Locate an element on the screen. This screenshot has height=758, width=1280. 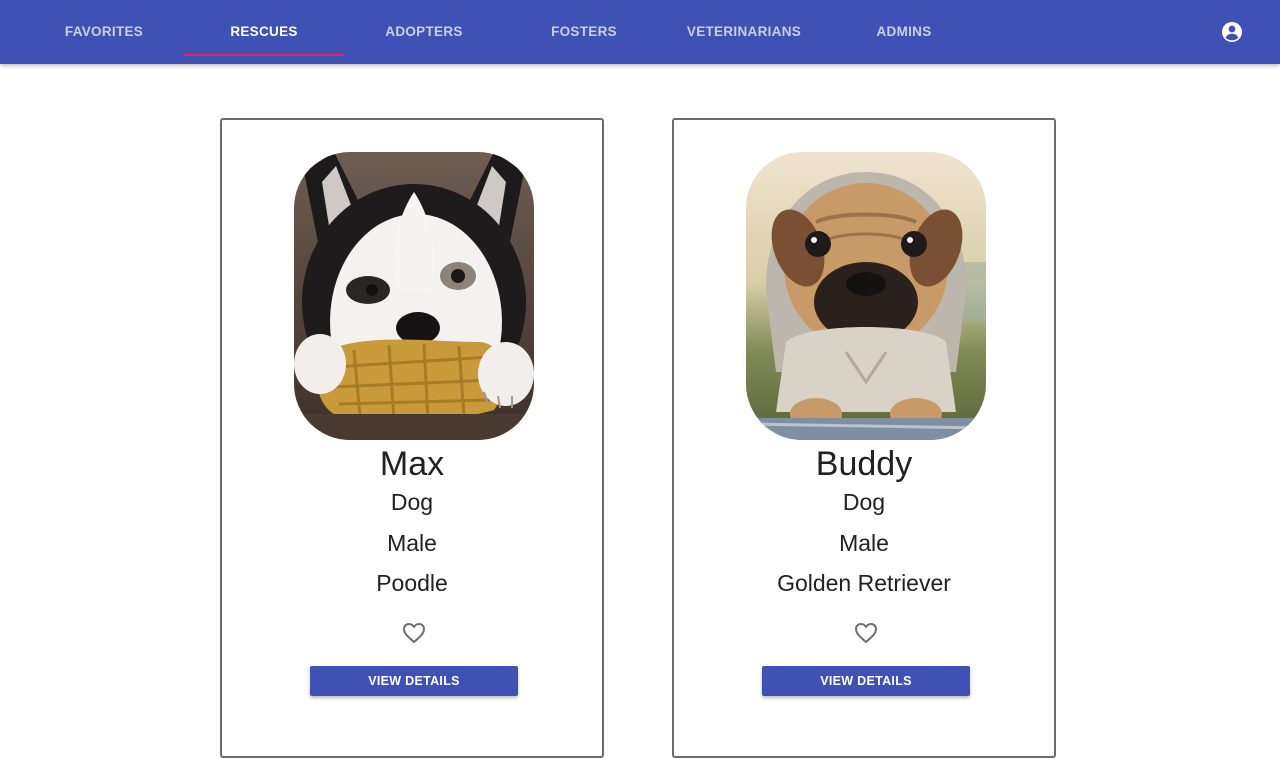
active-tab-indicator is located at coordinates (264, 55).